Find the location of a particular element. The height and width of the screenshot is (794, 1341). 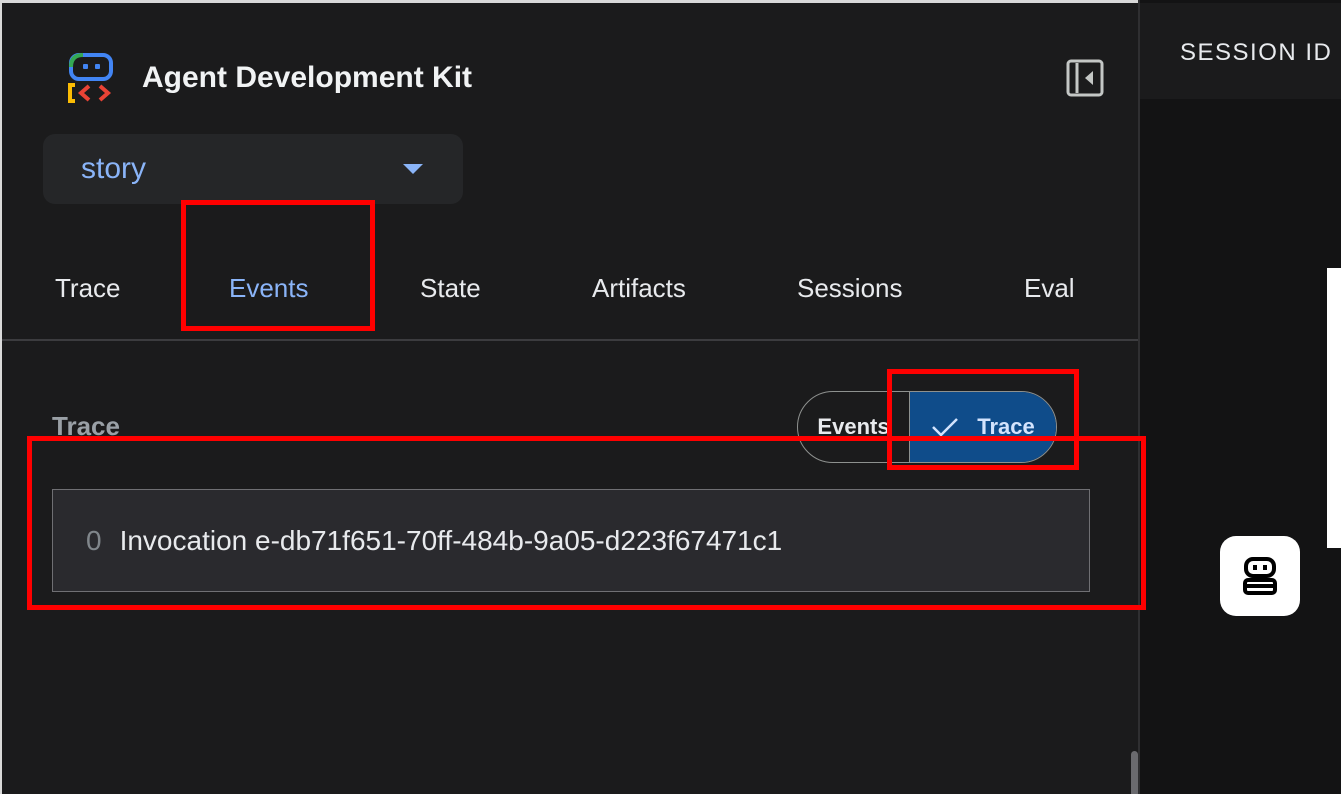

check-icon is located at coordinates (945, 427).